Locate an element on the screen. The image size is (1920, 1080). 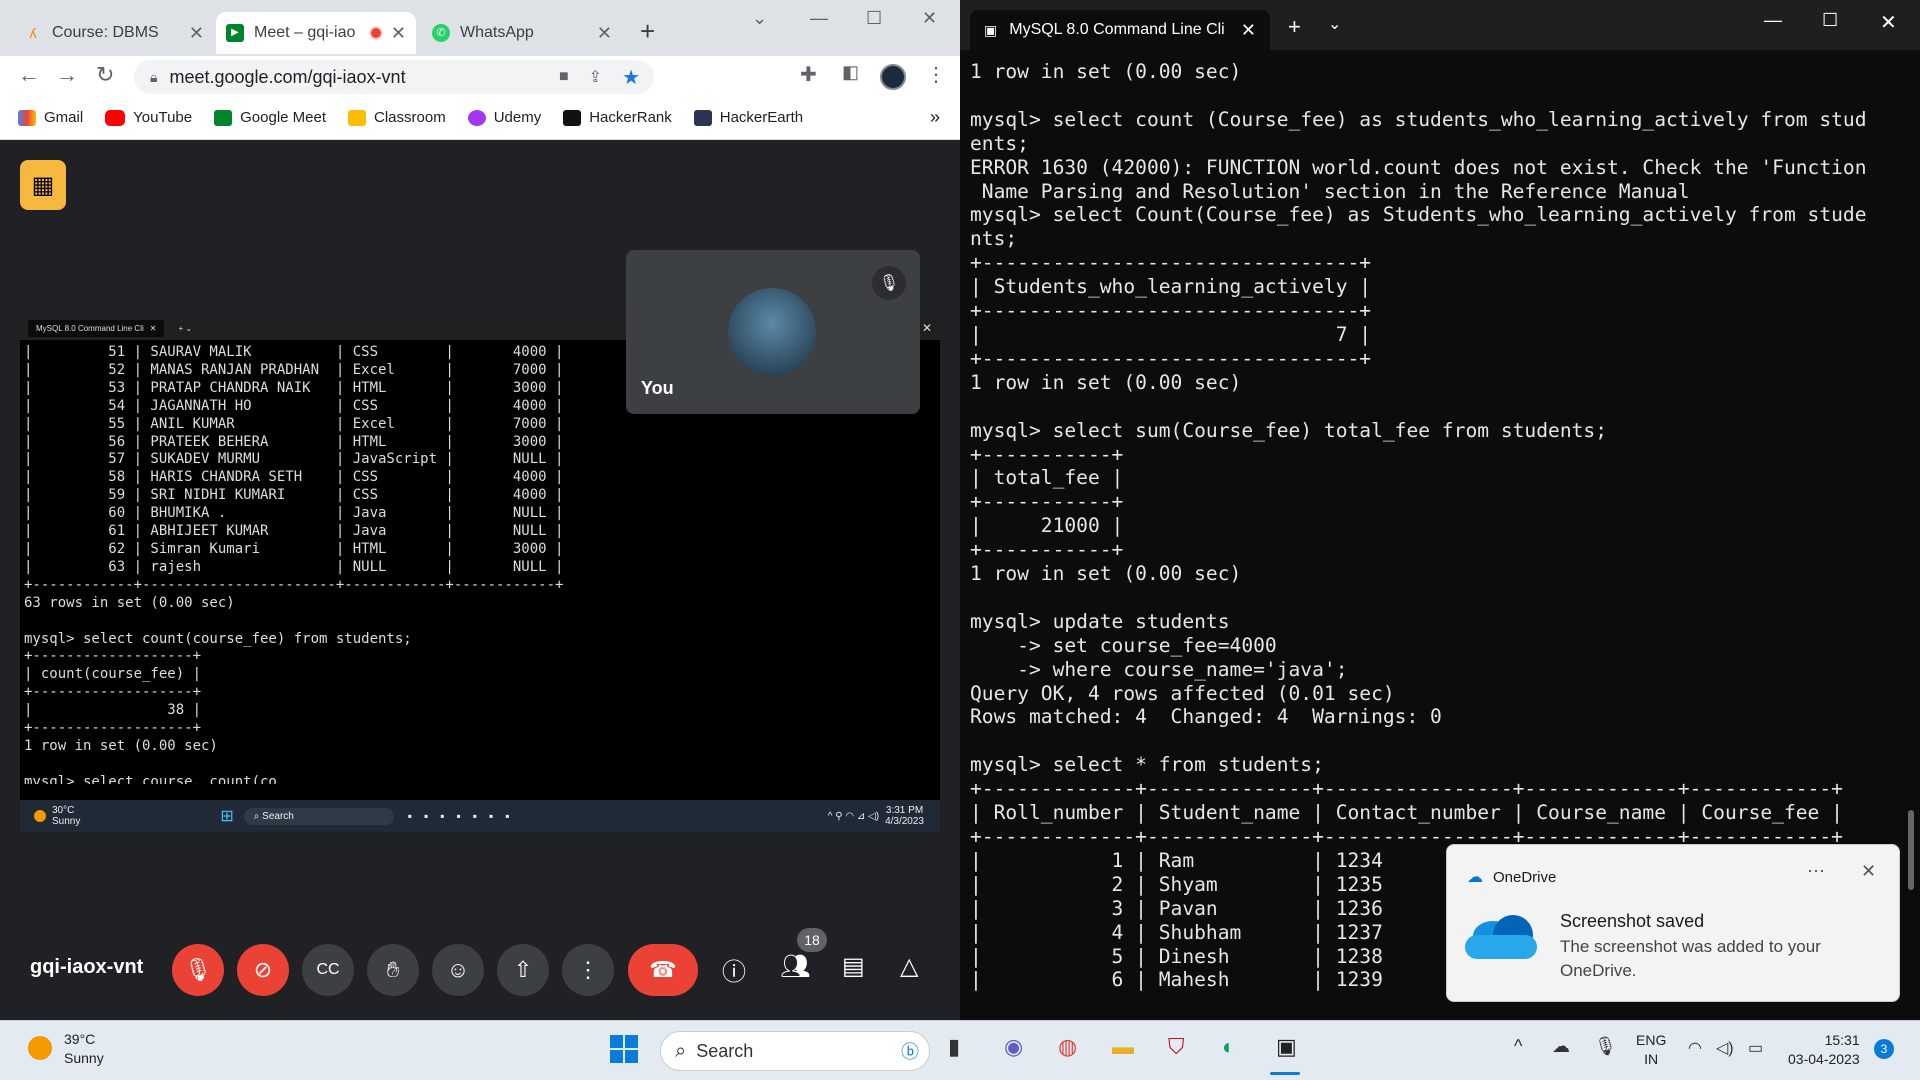
microphone-icon: 🎙︎ is located at coordinates (1605, 1046).